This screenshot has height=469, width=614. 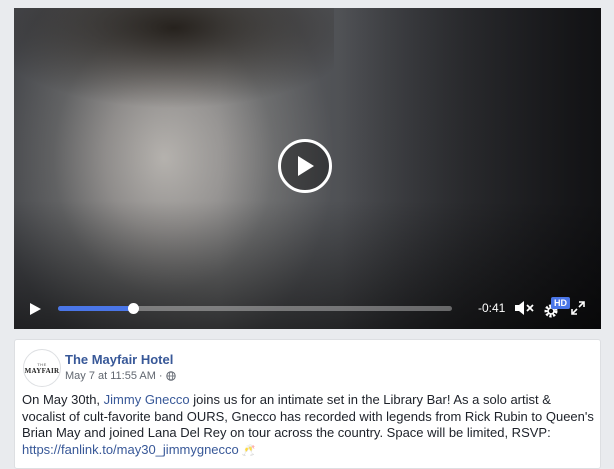 What do you see at coordinates (492, 308) in the screenshot?
I see `time-remaining: -0:41` at bounding box center [492, 308].